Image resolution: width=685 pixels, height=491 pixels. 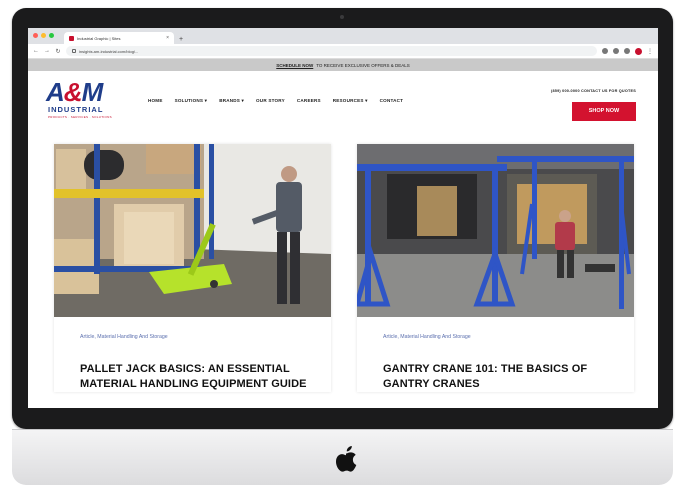 What do you see at coordinates (593, 91) in the screenshot?
I see `phone-line: (859) 000-0000 CONTACT US FOR QUOTES` at bounding box center [593, 91].